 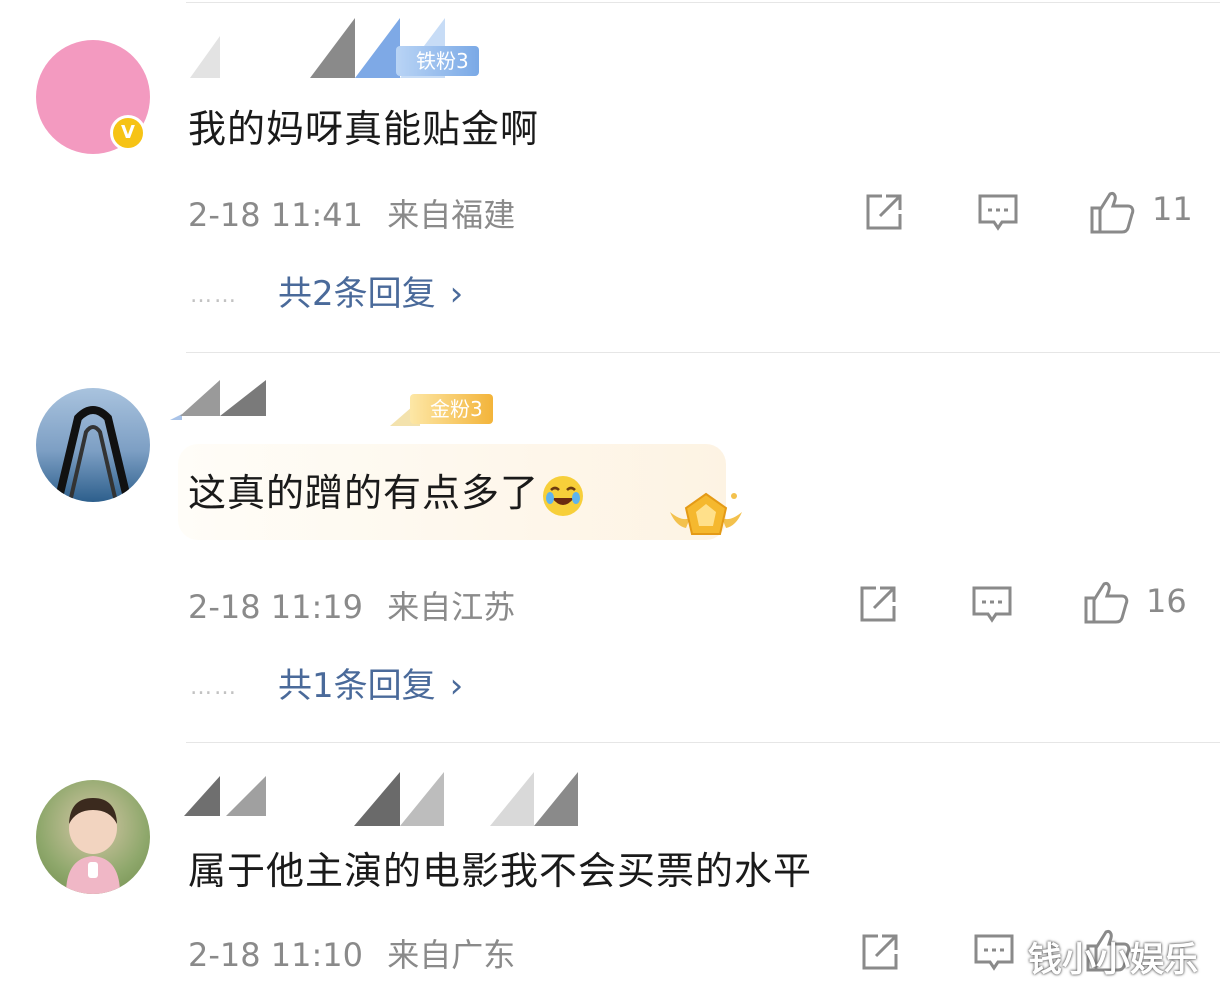 I want to click on fan-level-badge: 铁粉3, so click(x=437, y=61).